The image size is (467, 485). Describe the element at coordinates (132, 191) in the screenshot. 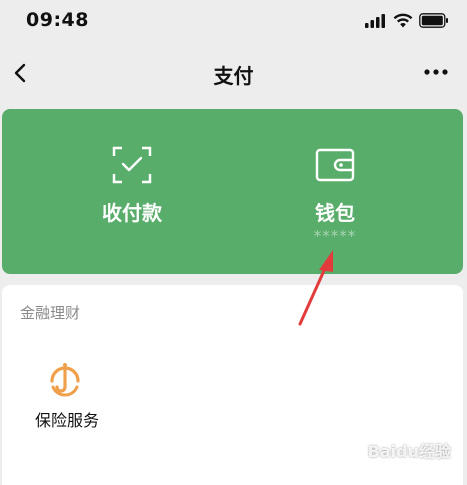

I see `receive-pay-button: 收付款` at that location.